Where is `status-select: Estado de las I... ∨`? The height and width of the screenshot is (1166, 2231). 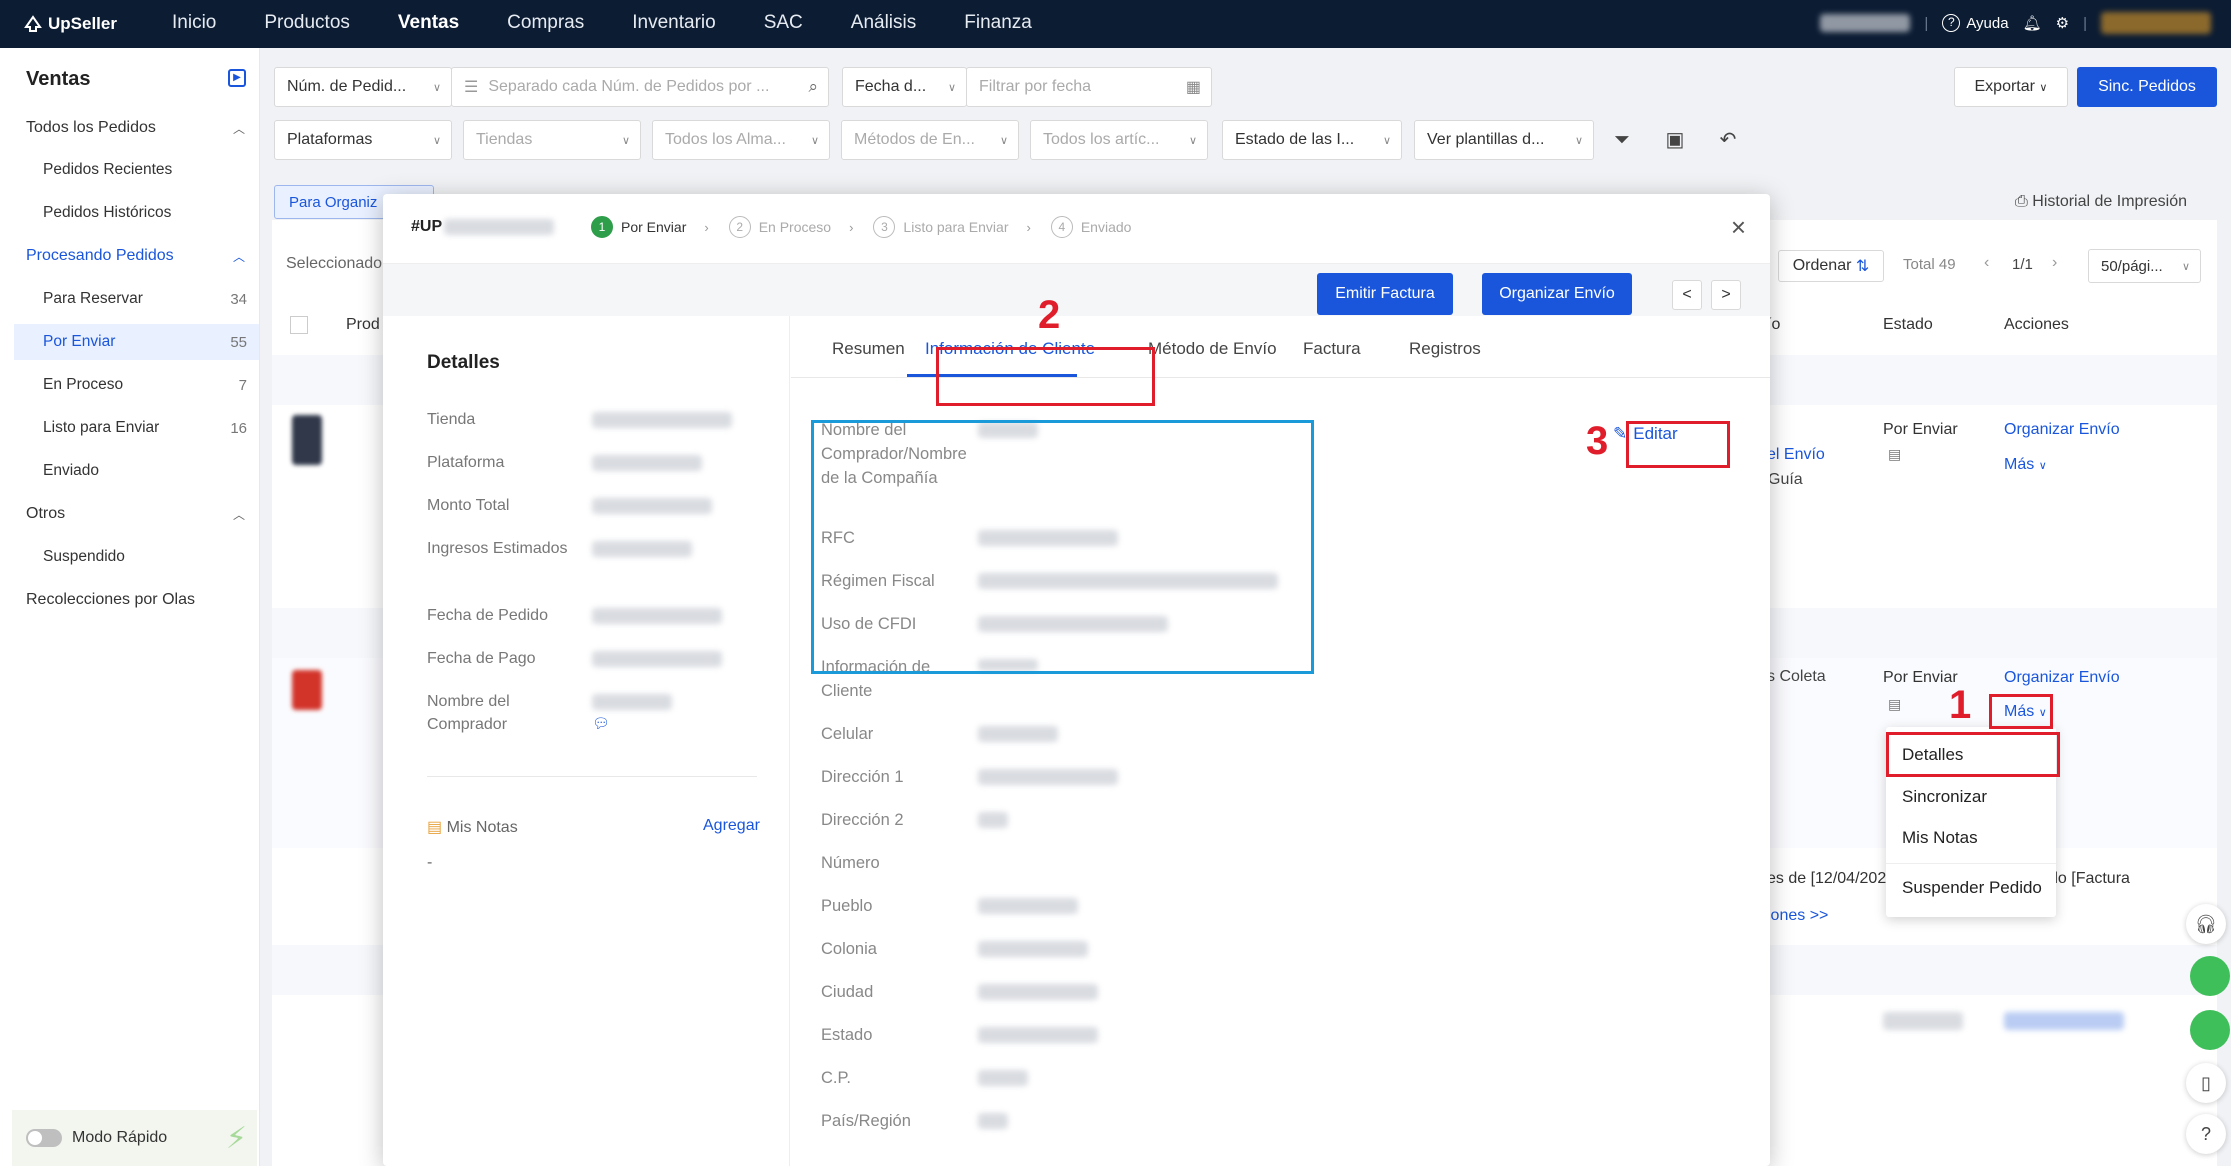 status-select: Estado de las I... ∨ is located at coordinates (1312, 140).